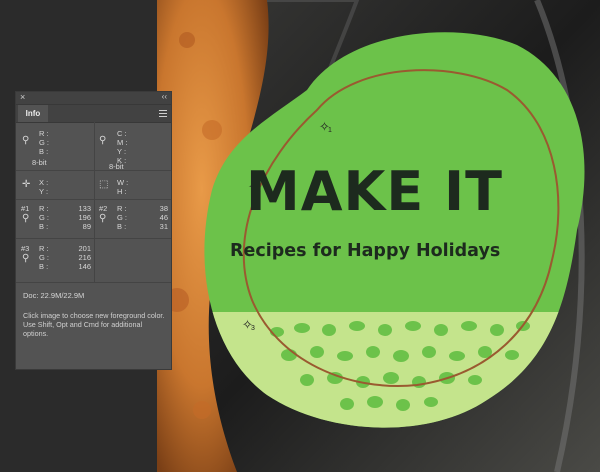 The height and width of the screenshot is (472, 600). What do you see at coordinates (163, 208) in the screenshot?
I see `sampler-2-r: 38` at bounding box center [163, 208].